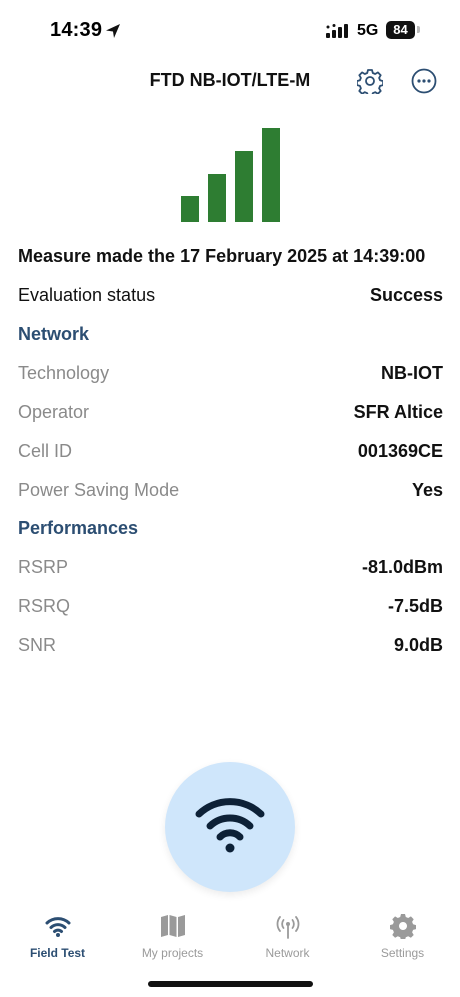 The height and width of the screenshot is (997, 460). I want to click on evaluation-status-label: Evaluation status, so click(87, 295).